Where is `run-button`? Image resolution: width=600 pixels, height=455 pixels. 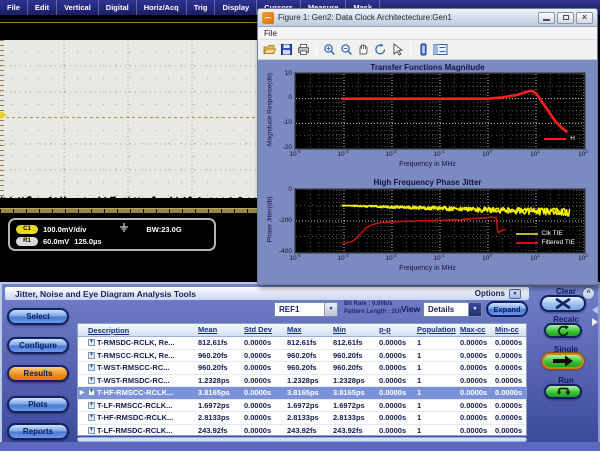
run-button is located at coordinates (563, 391).